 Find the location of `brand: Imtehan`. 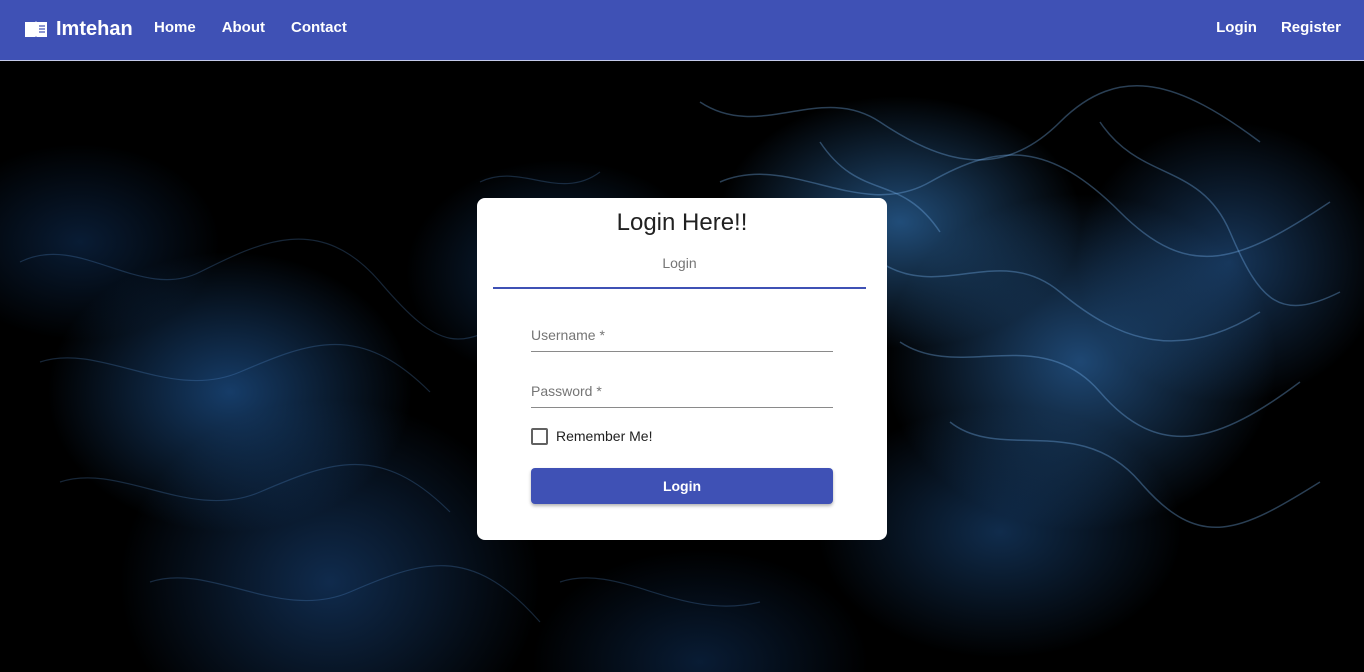

brand: Imtehan is located at coordinates (78, 29).